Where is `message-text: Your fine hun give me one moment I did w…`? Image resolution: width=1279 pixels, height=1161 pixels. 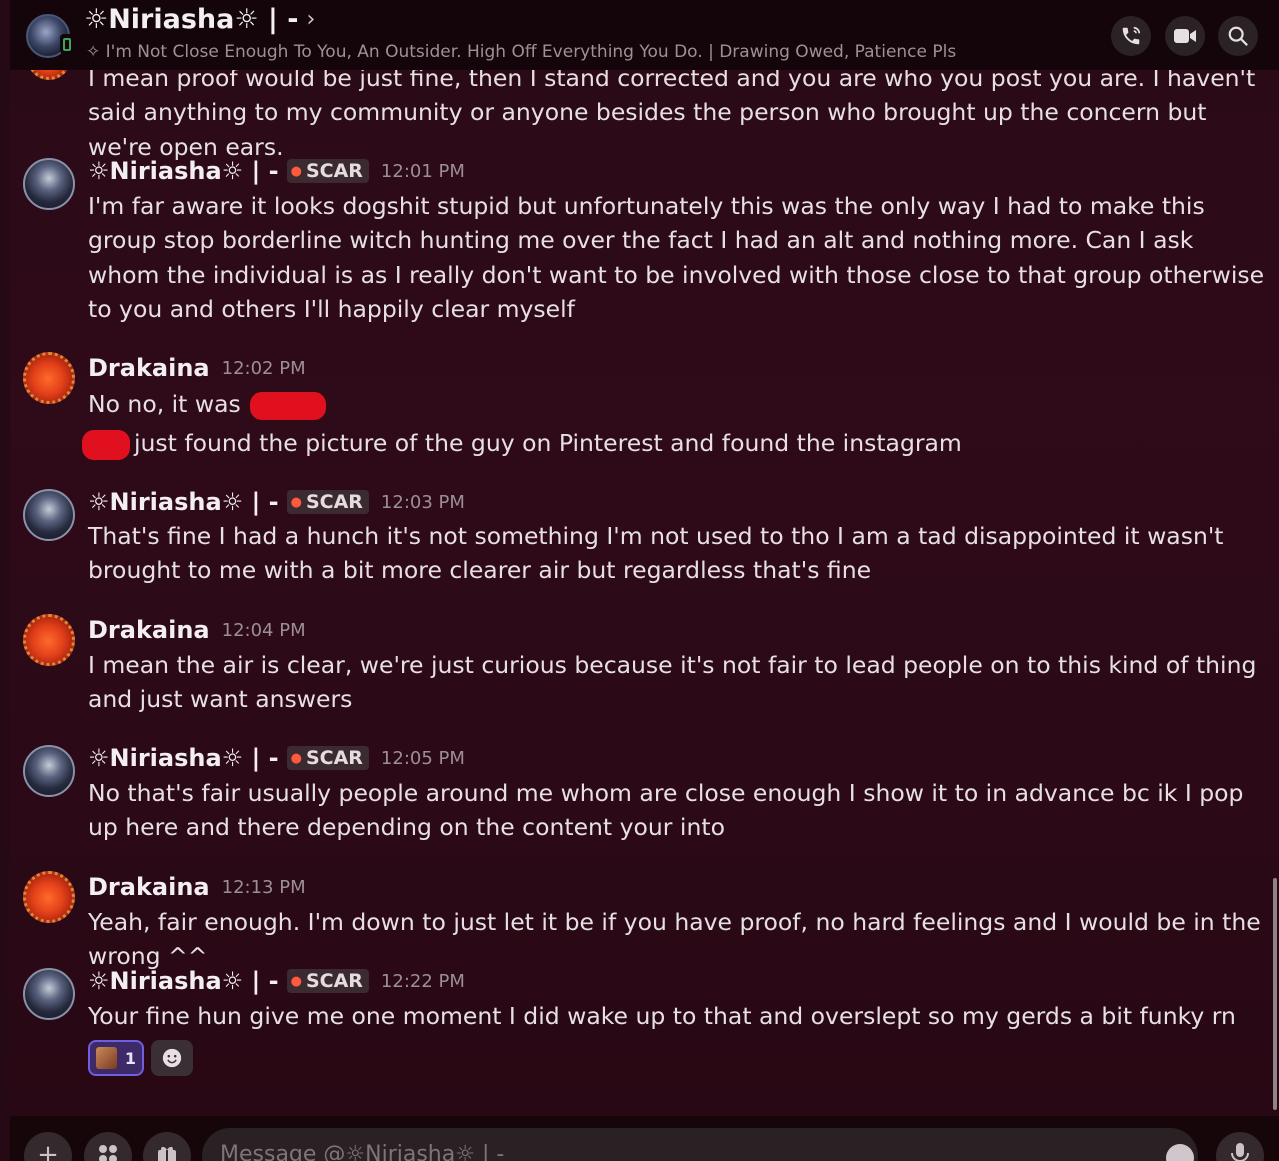
message-text: Your fine hun give me one moment I did w… is located at coordinates (662, 1016).